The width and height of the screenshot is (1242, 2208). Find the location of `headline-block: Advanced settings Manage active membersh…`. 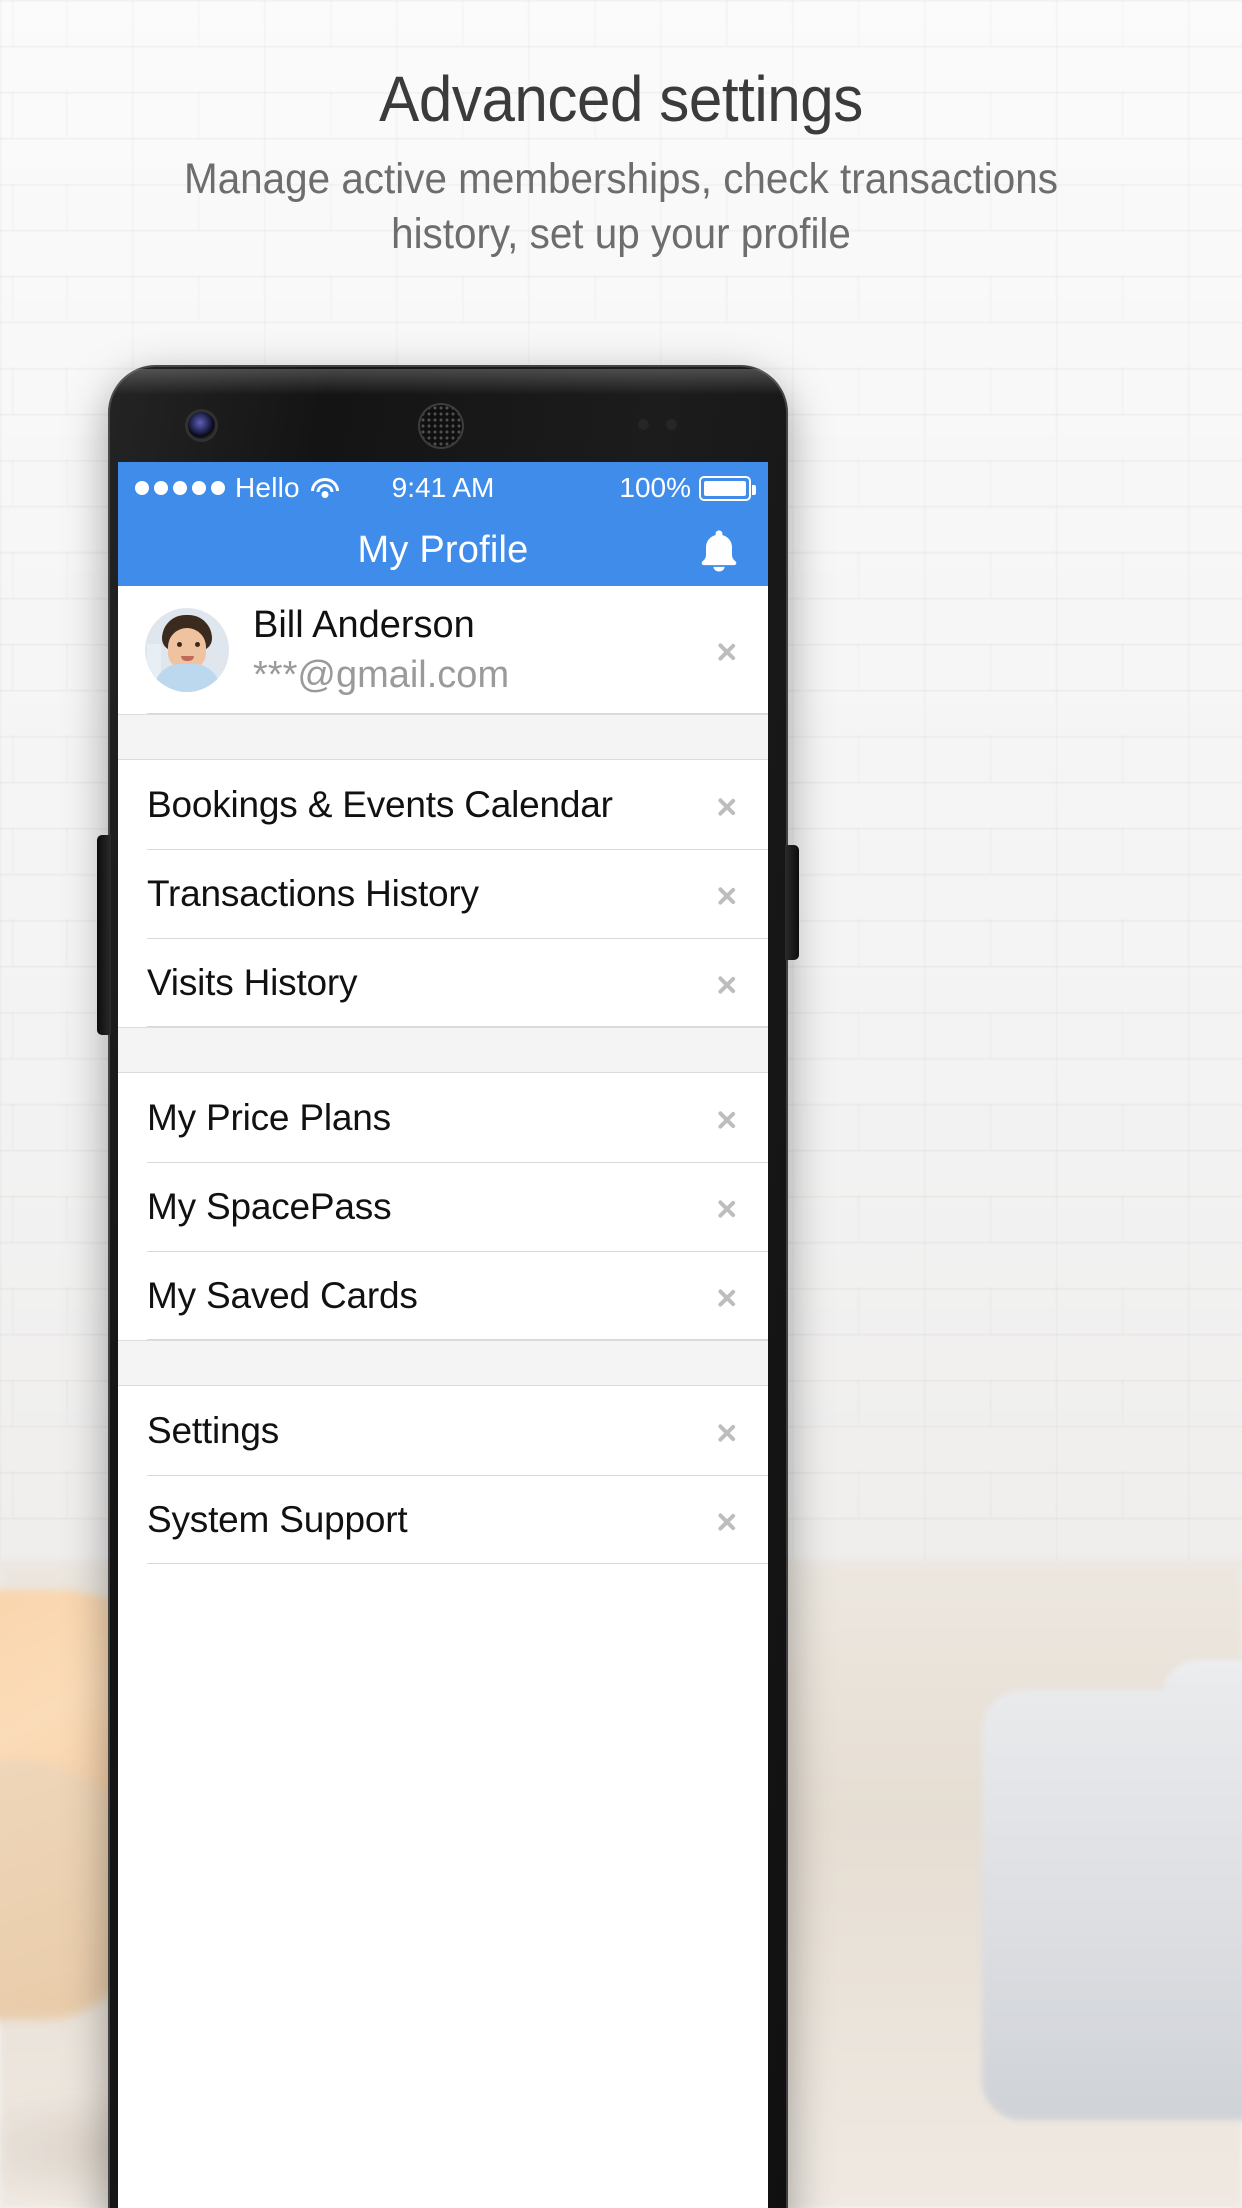

headline-block: Advanced settings Manage active membersh… is located at coordinates (621, 131).